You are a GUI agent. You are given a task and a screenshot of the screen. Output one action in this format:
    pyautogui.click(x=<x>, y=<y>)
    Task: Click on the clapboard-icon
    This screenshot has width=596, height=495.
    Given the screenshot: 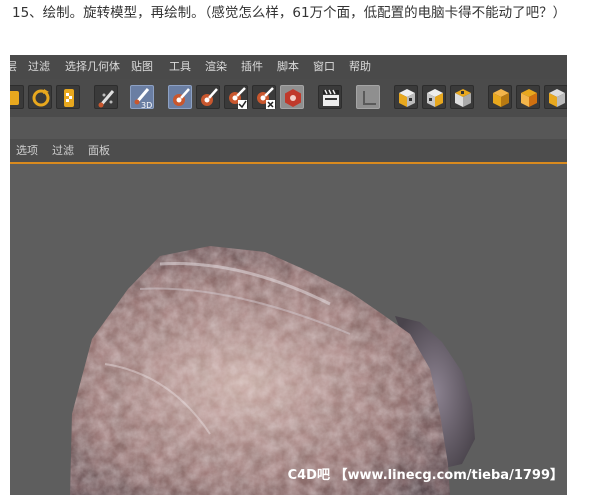 What is the action you would take?
    pyautogui.click(x=331, y=97)
    